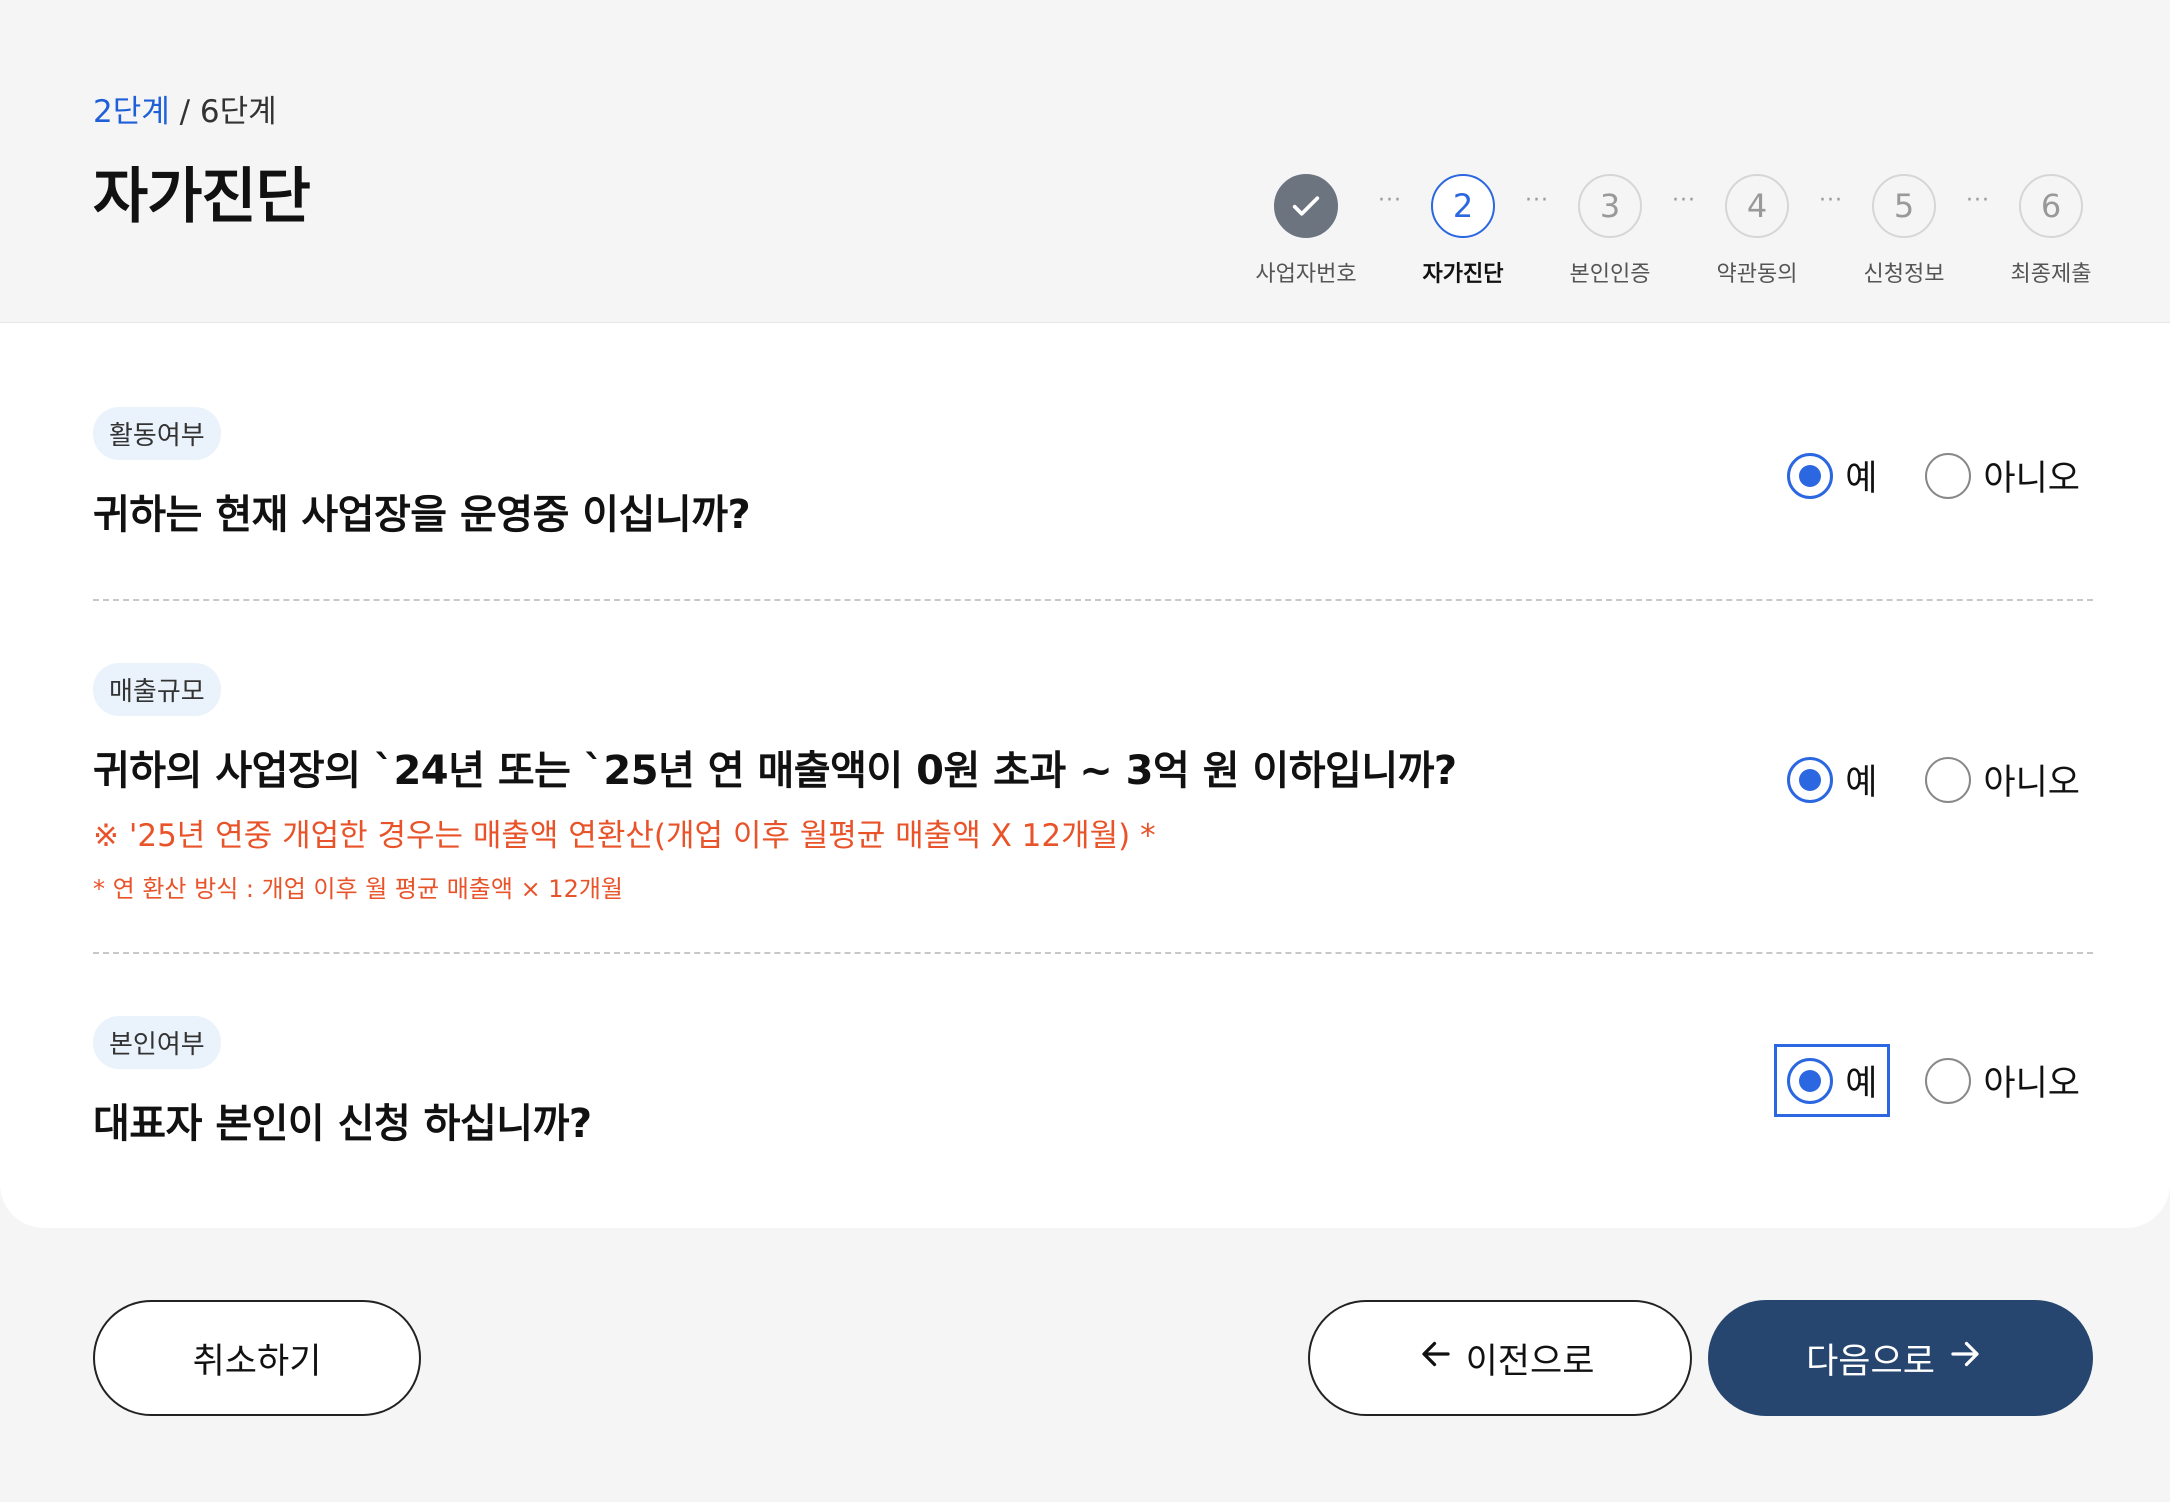  I want to click on total-step: / 6단계, so click(223, 112).